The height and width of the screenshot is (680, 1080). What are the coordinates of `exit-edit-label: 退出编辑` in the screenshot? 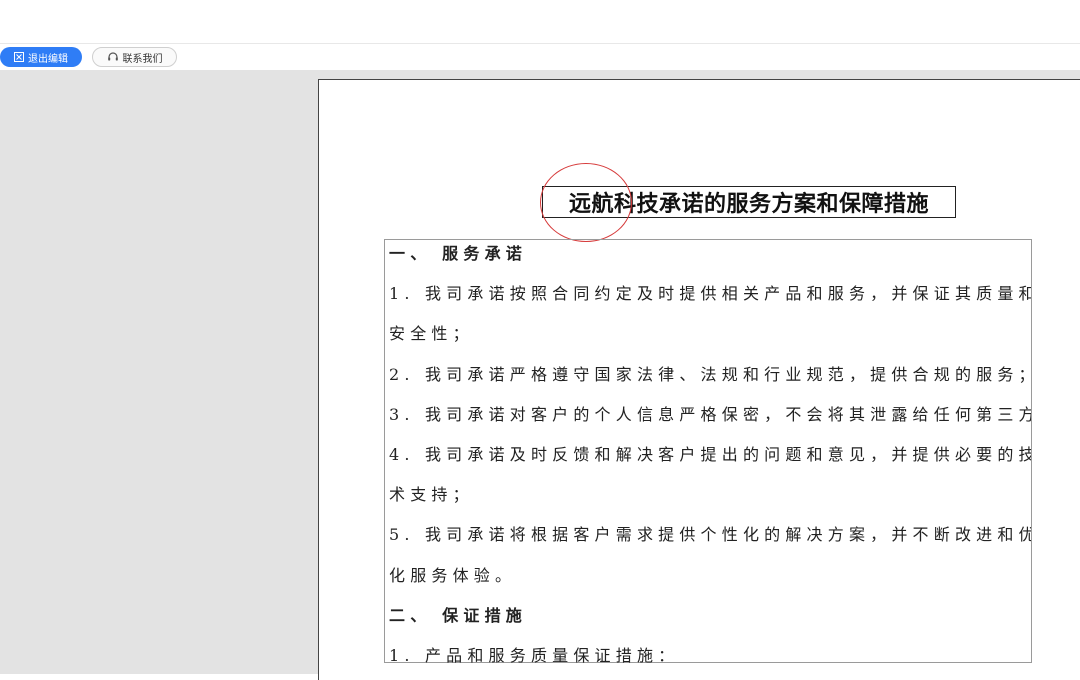 It's located at (48, 59).